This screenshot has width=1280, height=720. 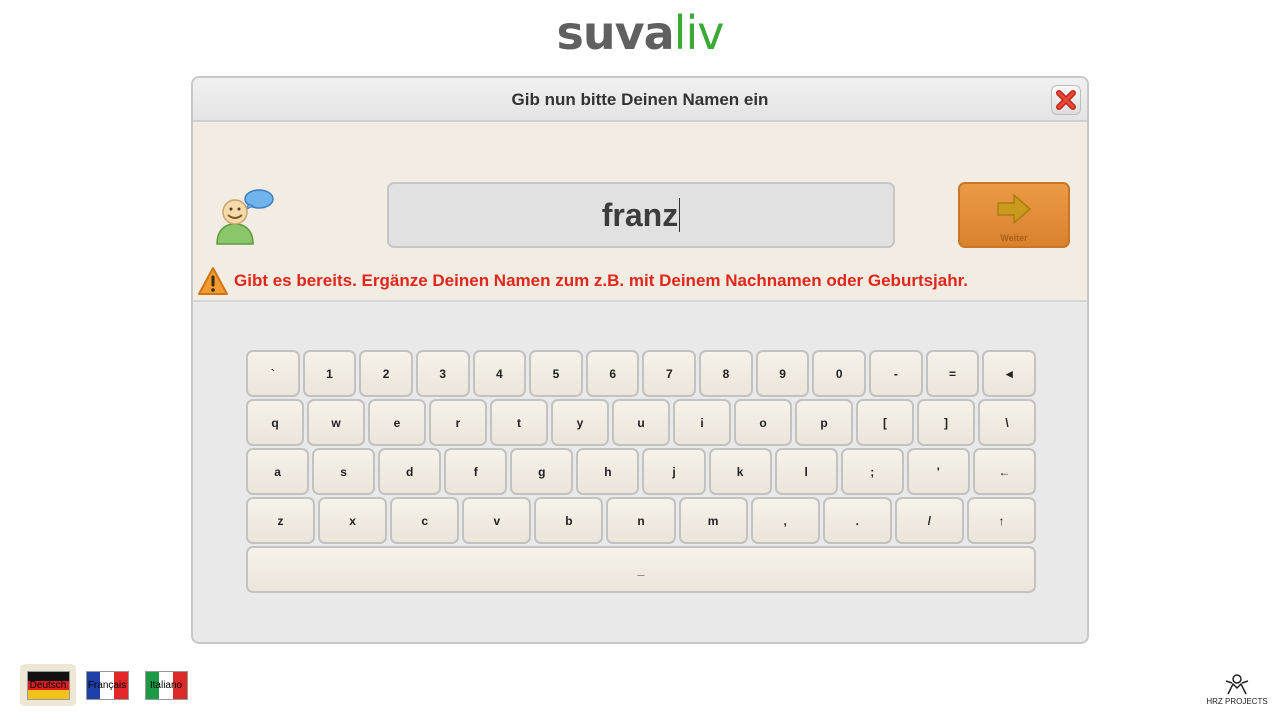 What do you see at coordinates (1014, 209) in the screenshot?
I see `arrow-right-icon` at bounding box center [1014, 209].